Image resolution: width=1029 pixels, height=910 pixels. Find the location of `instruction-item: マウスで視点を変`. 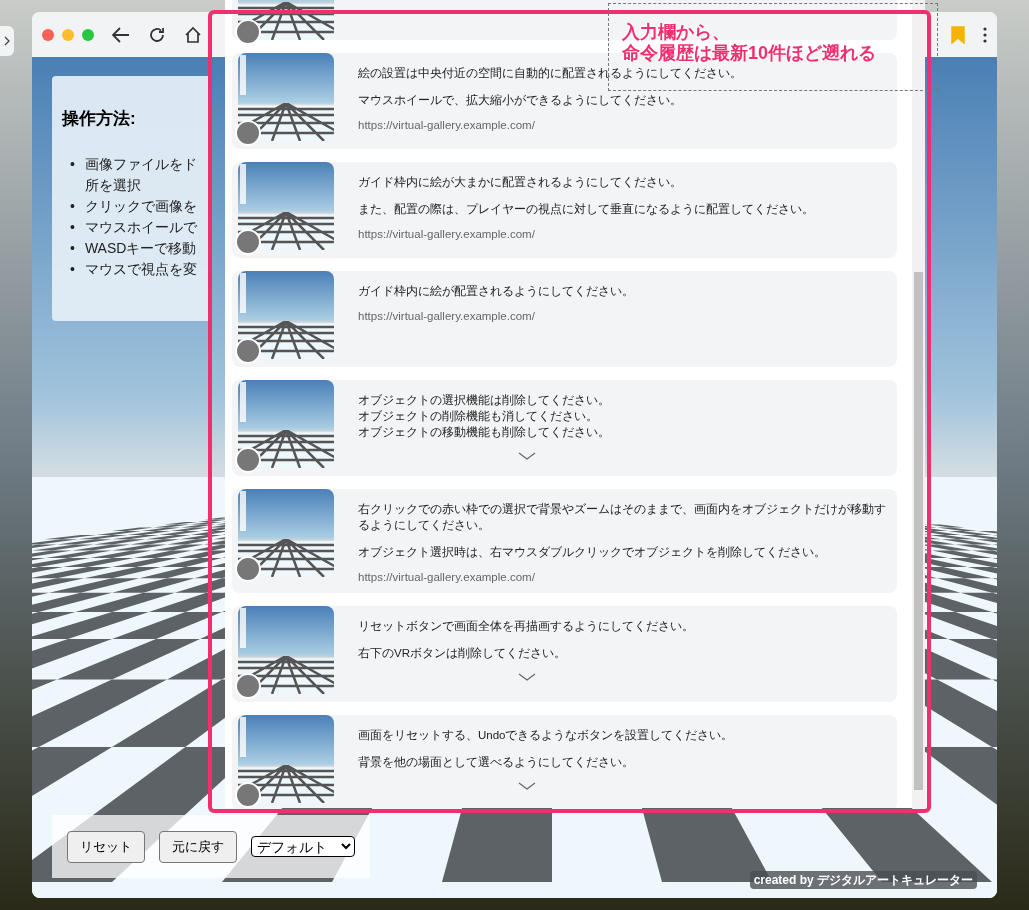

instruction-item: マウスで視点を変 is located at coordinates (140, 269).